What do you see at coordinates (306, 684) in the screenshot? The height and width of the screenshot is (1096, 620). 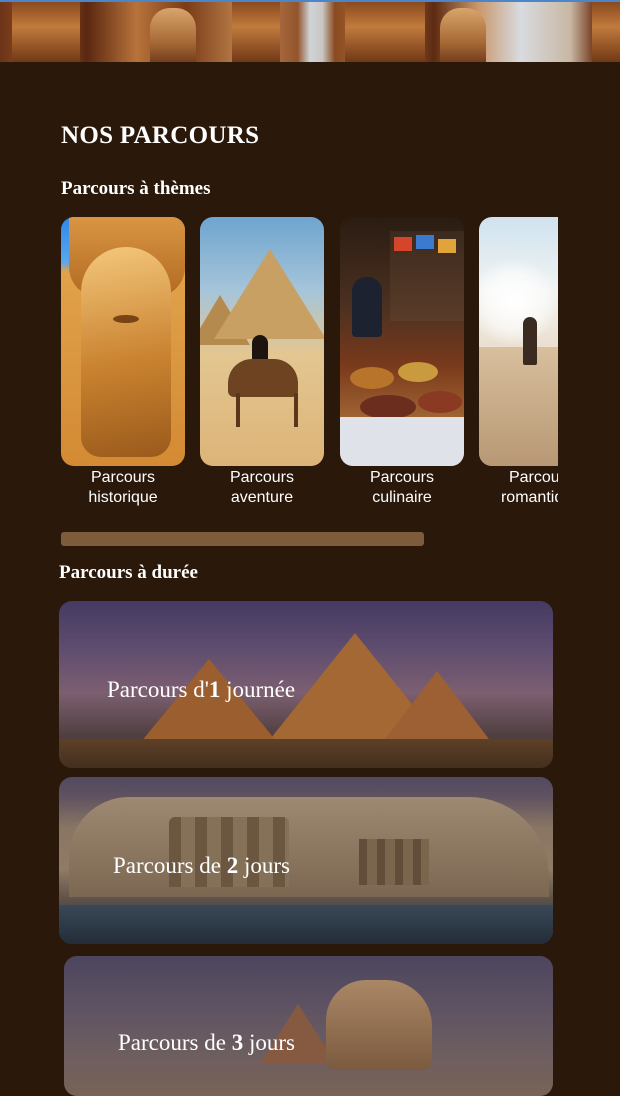 I see `duree-card-1-jour: Parcours d'1 journée` at bounding box center [306, 684].